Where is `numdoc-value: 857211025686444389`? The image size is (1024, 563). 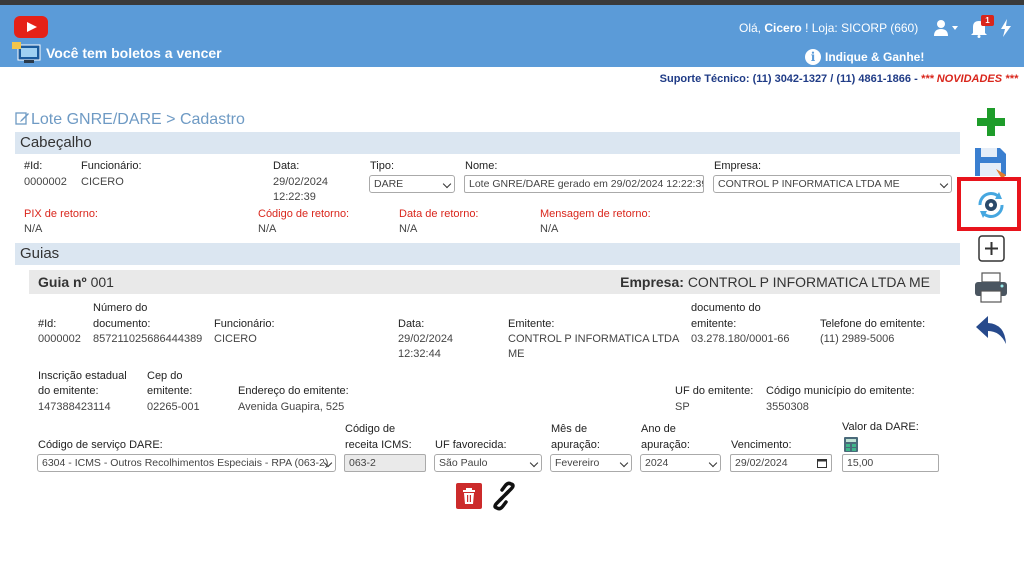 numdoc-value: 857211025686444389 is located at coordinates (148, 339).